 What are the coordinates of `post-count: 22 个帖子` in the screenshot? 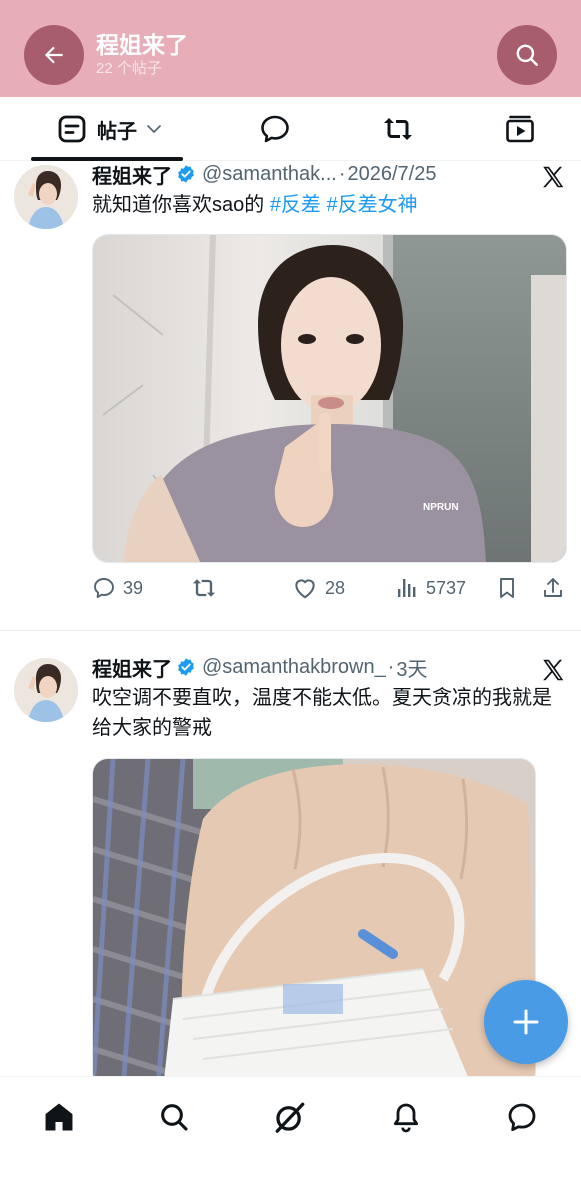 It's located at (129, 68).